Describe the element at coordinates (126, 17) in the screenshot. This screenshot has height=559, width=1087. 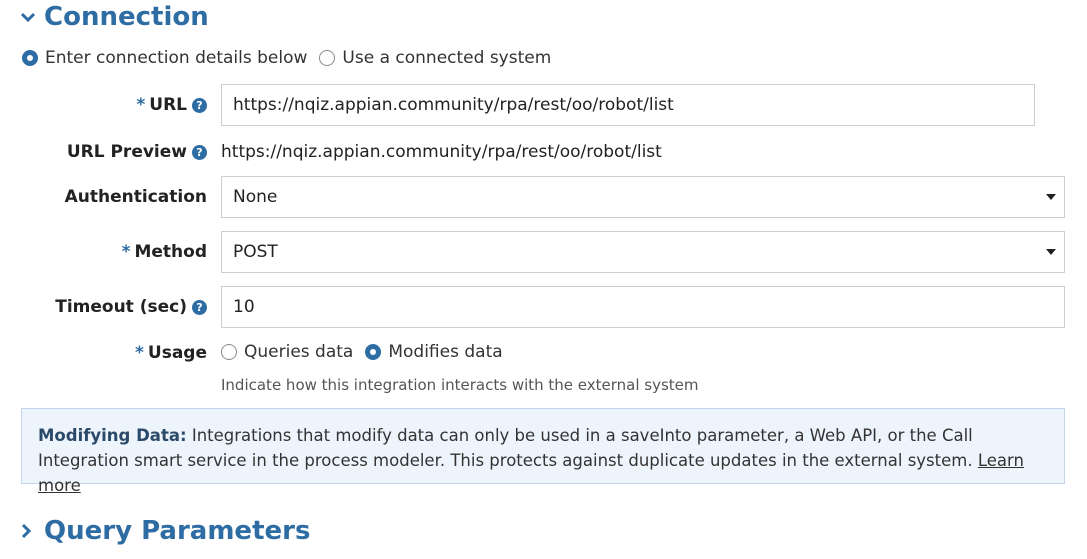
I see `connection-title: Connection` at that location.